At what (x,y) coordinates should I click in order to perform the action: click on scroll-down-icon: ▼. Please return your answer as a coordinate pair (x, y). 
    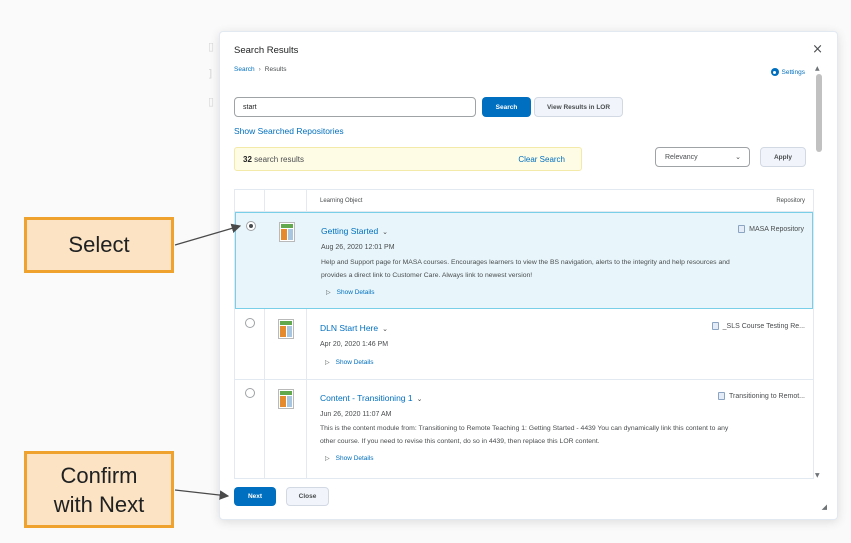
    Looking at the image, I should click on (817, 475).